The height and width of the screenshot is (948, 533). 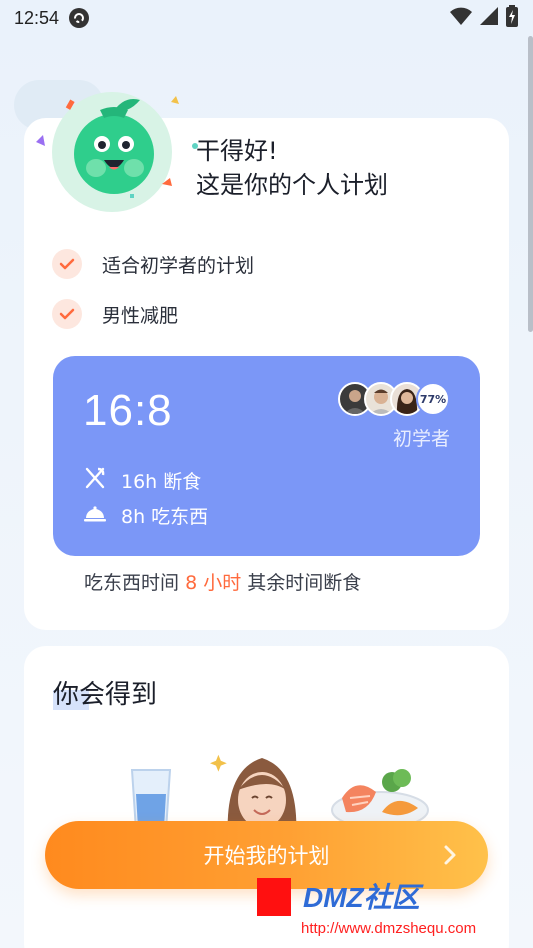 What do you see at coordinates (95, 515) in the screenshot?
I see `cloche-icon` at bounding box center [95, 515].